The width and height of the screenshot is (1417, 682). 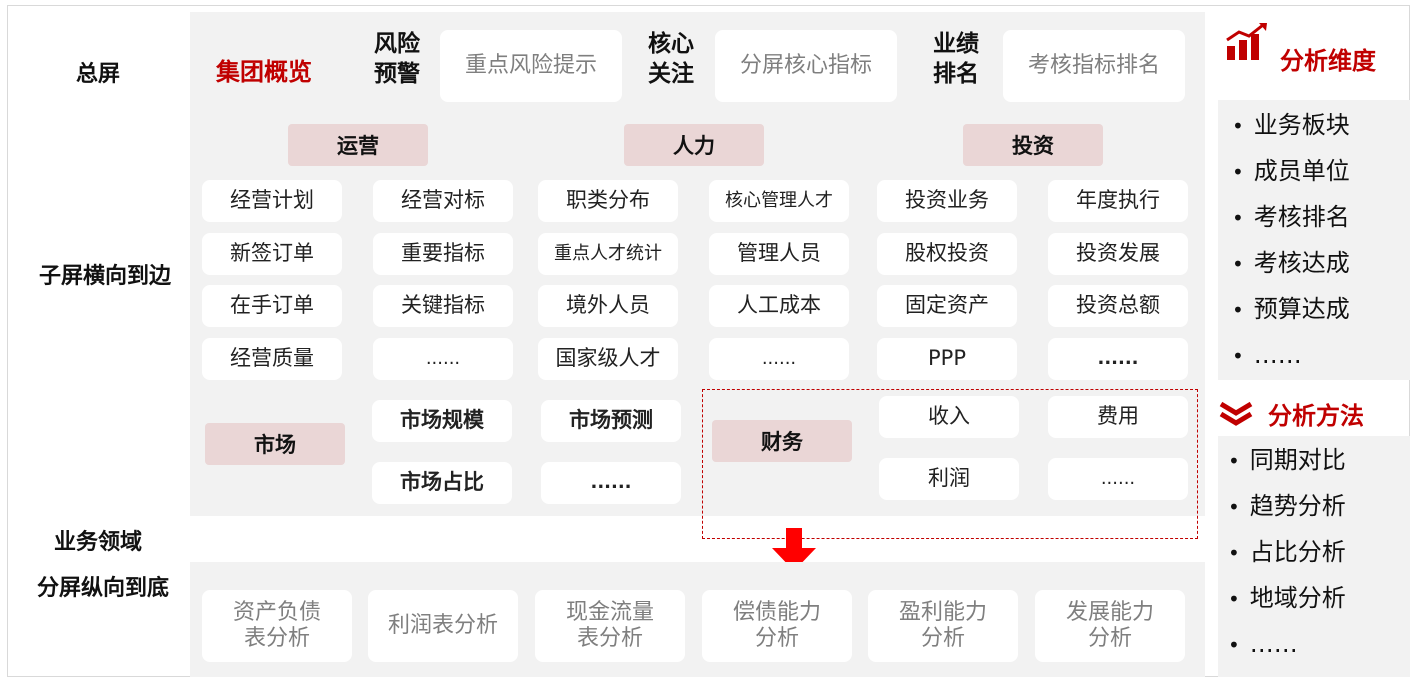 I want to click on hr-item: 核心管理人才, so click(x=779, y=201).